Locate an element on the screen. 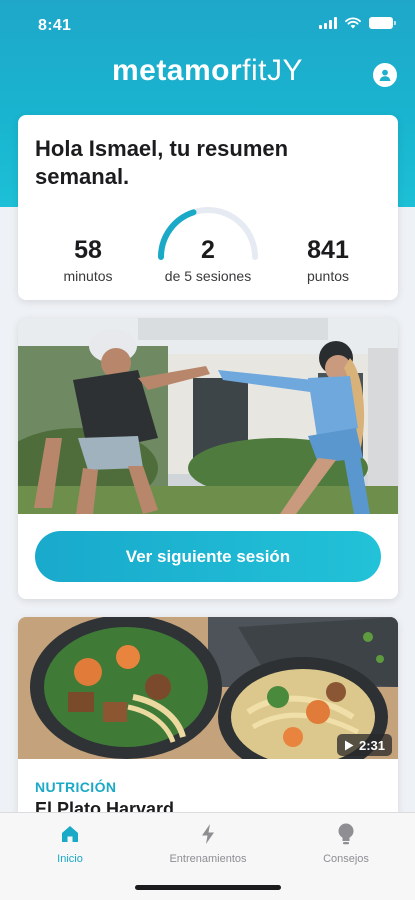  tab-entrenamientos-label: Entrenamientos is located at coordinates (208, 859).